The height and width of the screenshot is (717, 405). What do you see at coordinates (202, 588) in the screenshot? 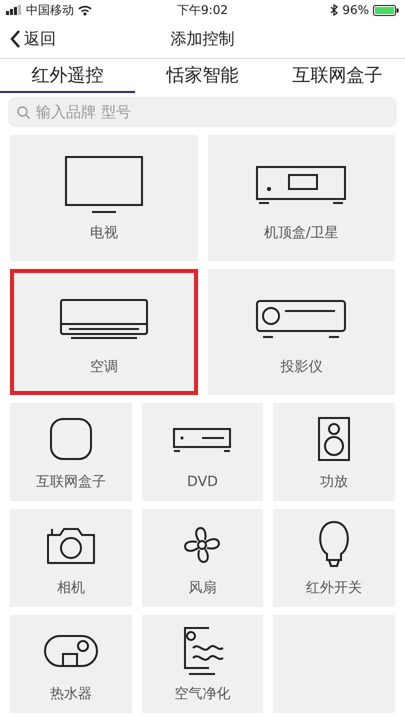
I see `device-label: 风扇` at bounding box center [202, 588].